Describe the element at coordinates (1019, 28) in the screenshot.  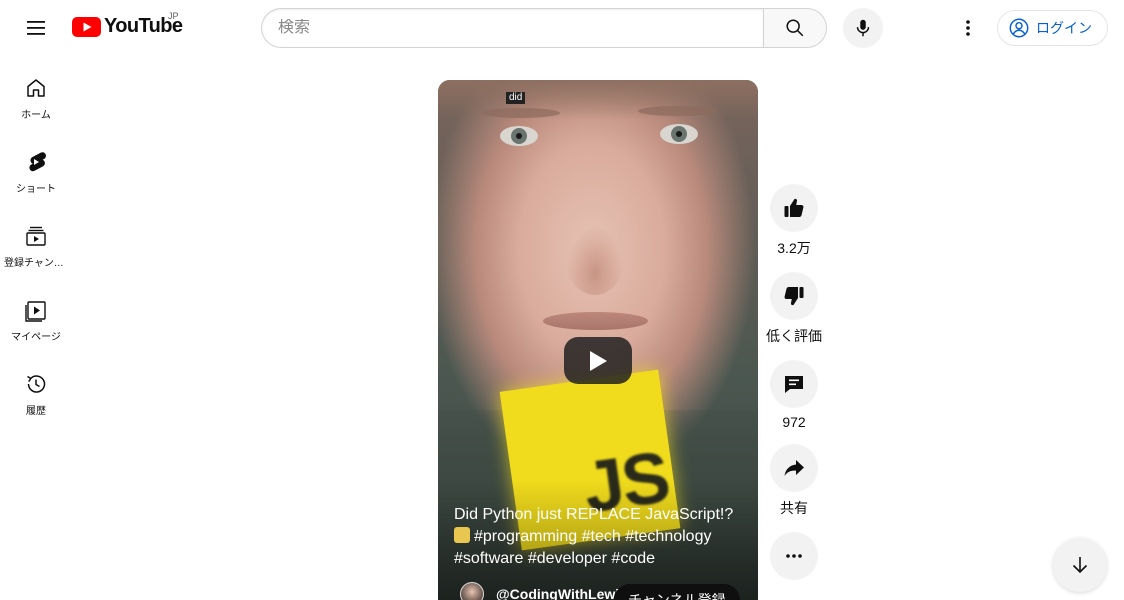
I see `account-circle-icon` at that location.